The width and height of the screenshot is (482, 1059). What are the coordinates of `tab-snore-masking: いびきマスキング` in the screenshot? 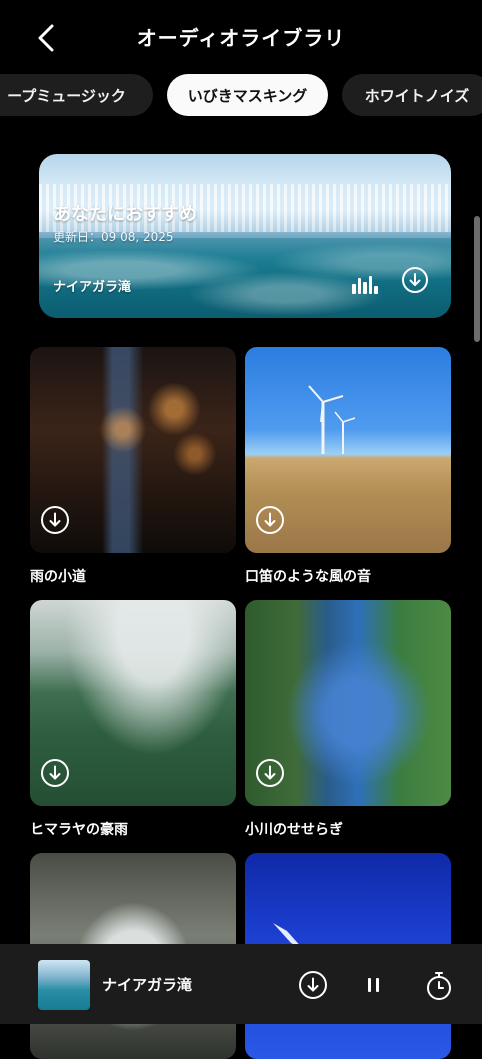 It's located at (247, 95).